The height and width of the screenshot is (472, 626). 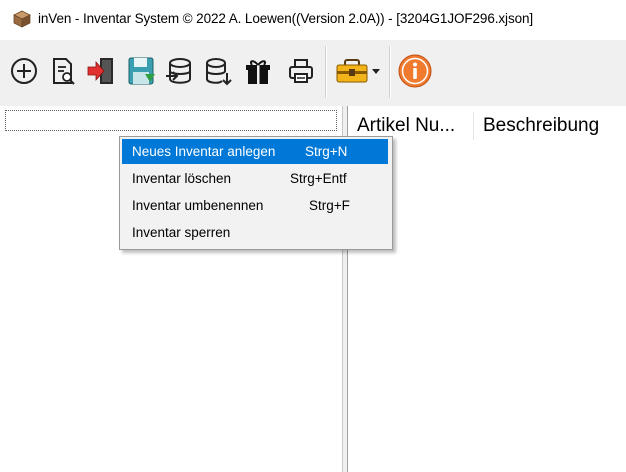 I want to click on menu-item-shortcut: Strg+F, so click(x=329, y=205).